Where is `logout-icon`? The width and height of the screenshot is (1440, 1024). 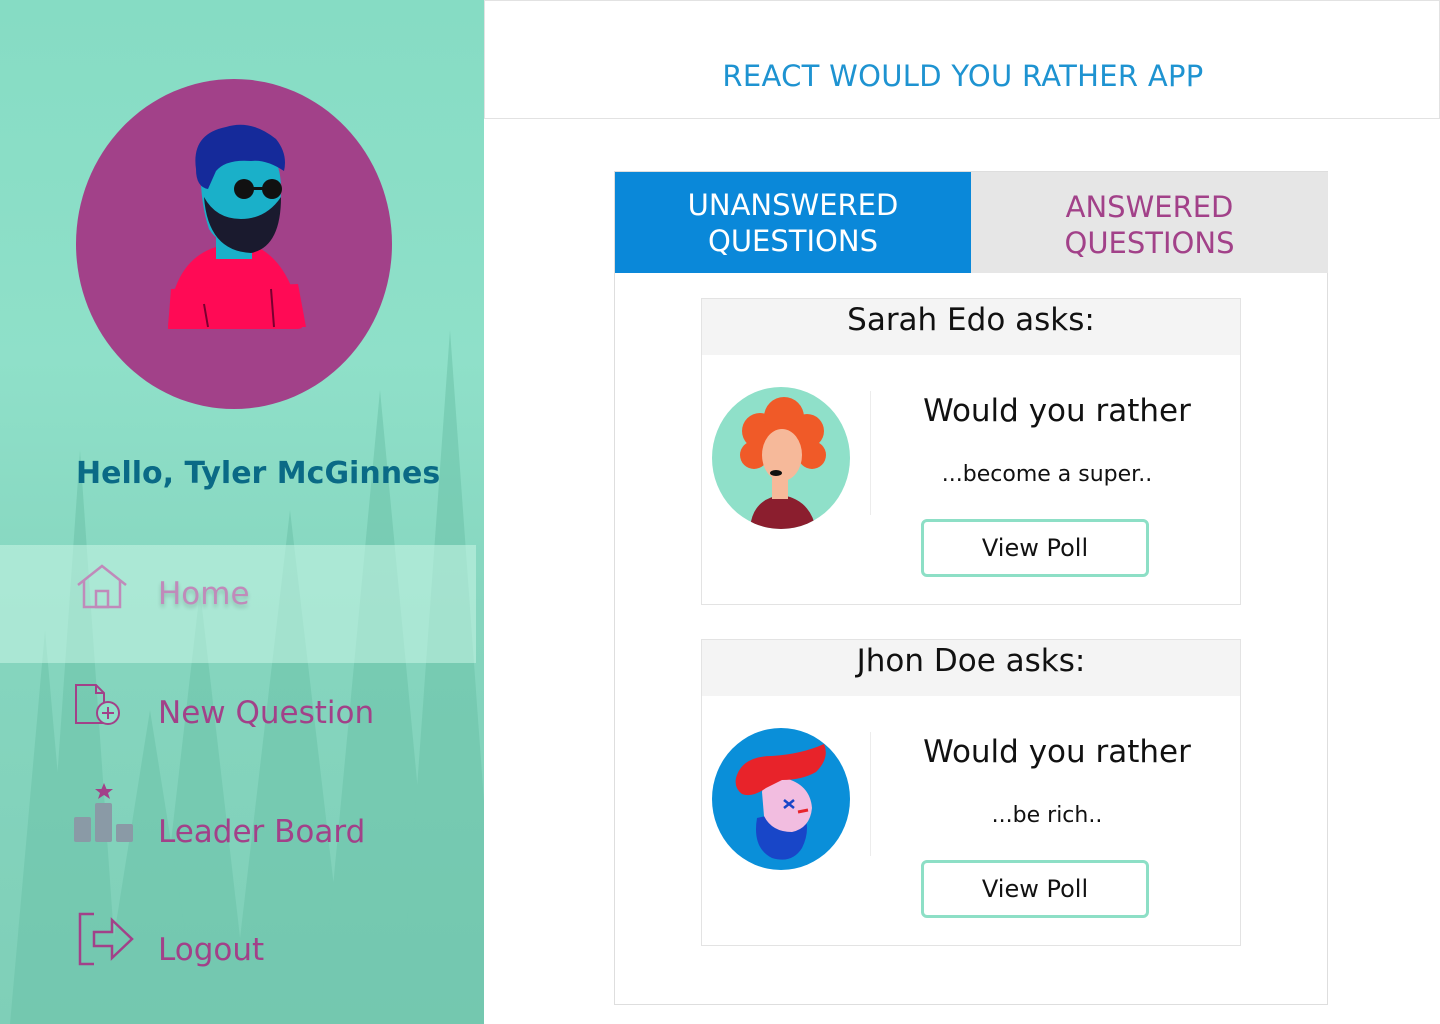
logout-icon is located at coordinates (106, 939).